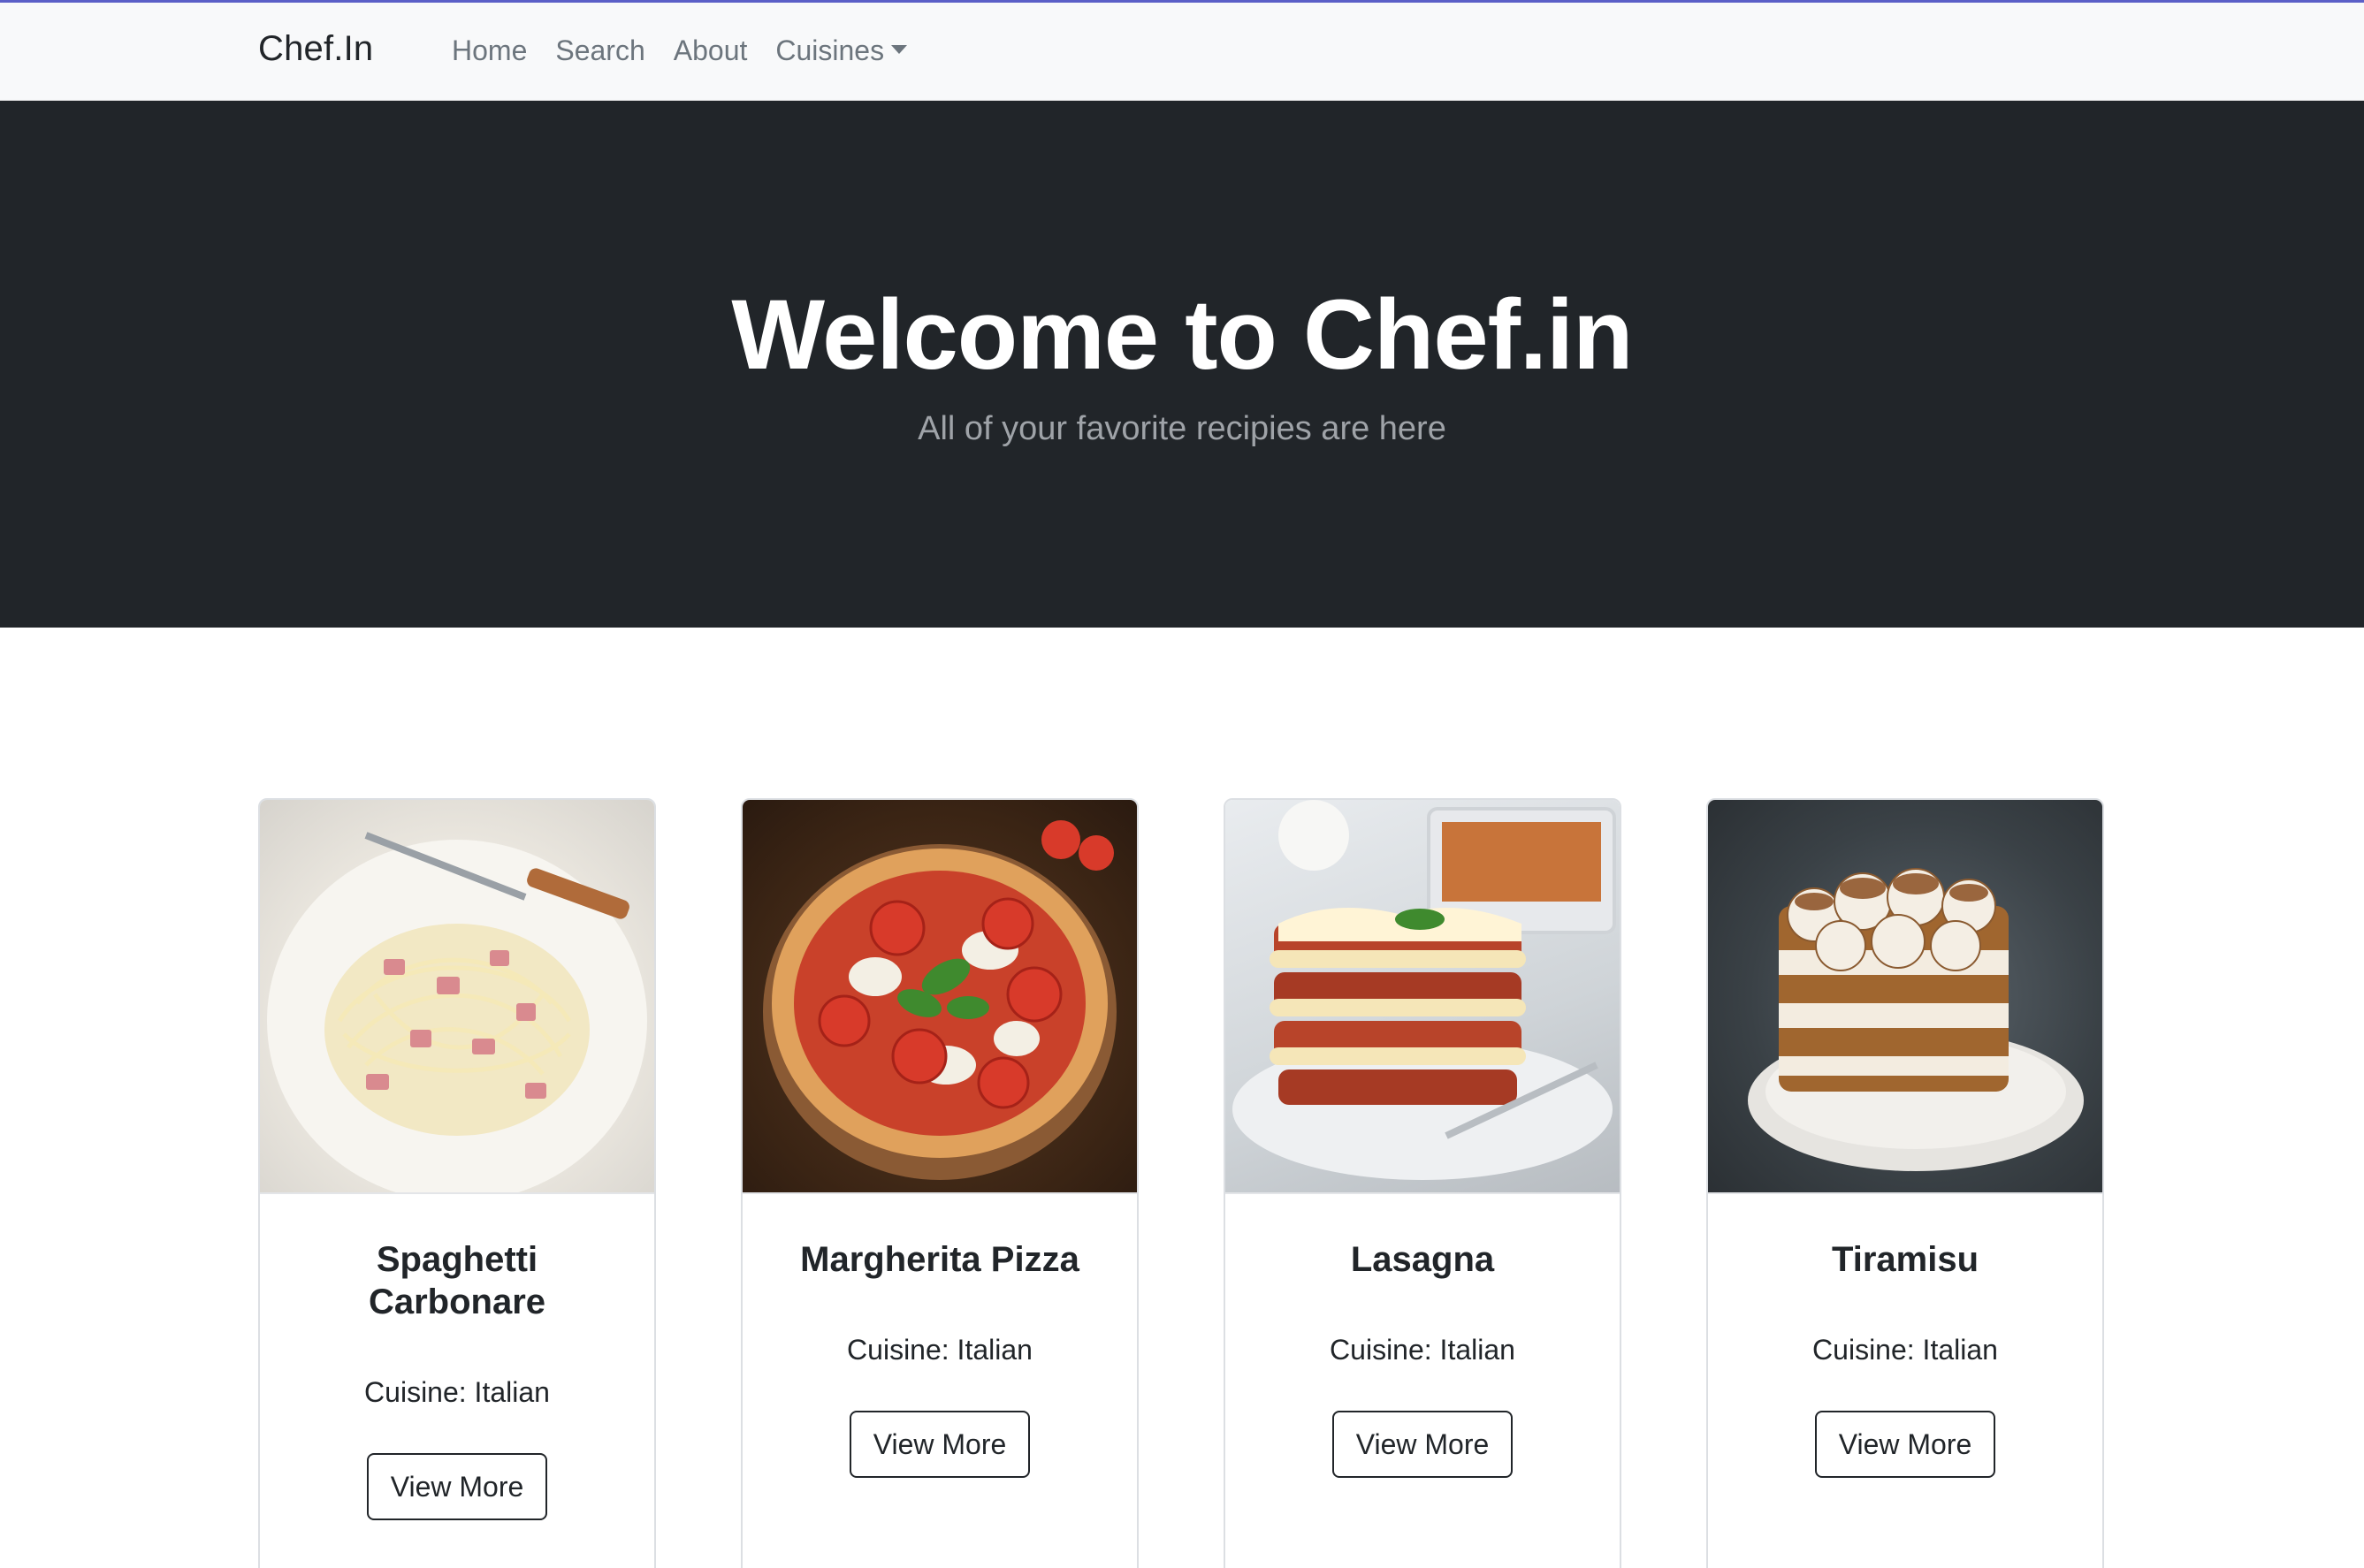  I want to click on nav-links: Home Search About Cuisines, so click(694, 51).